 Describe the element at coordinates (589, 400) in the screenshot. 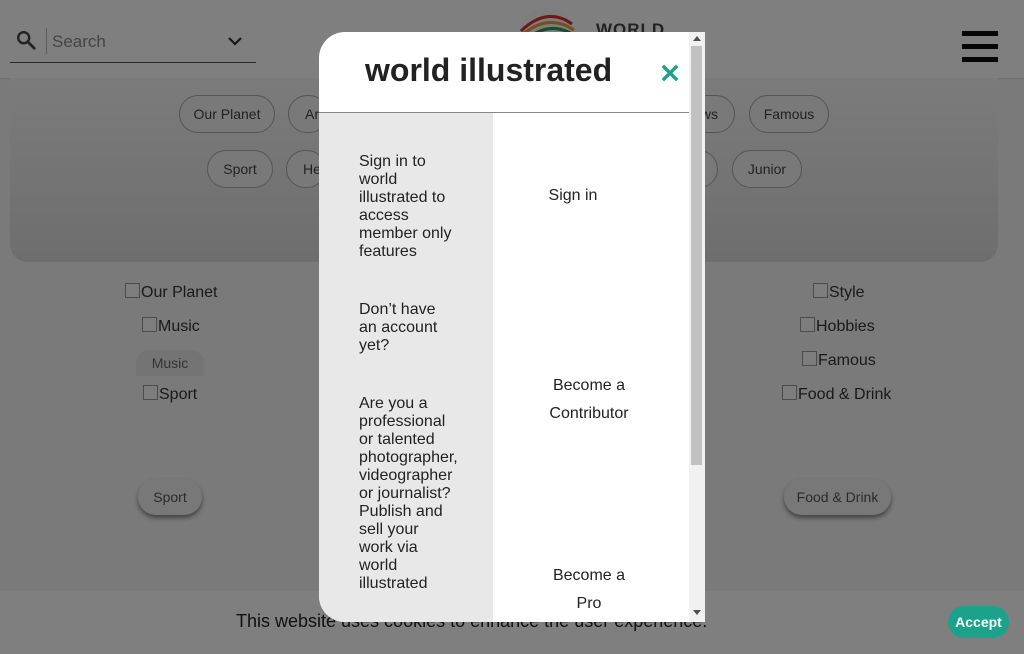

I see `become-contributor-link: Become a Contributor` at that location.